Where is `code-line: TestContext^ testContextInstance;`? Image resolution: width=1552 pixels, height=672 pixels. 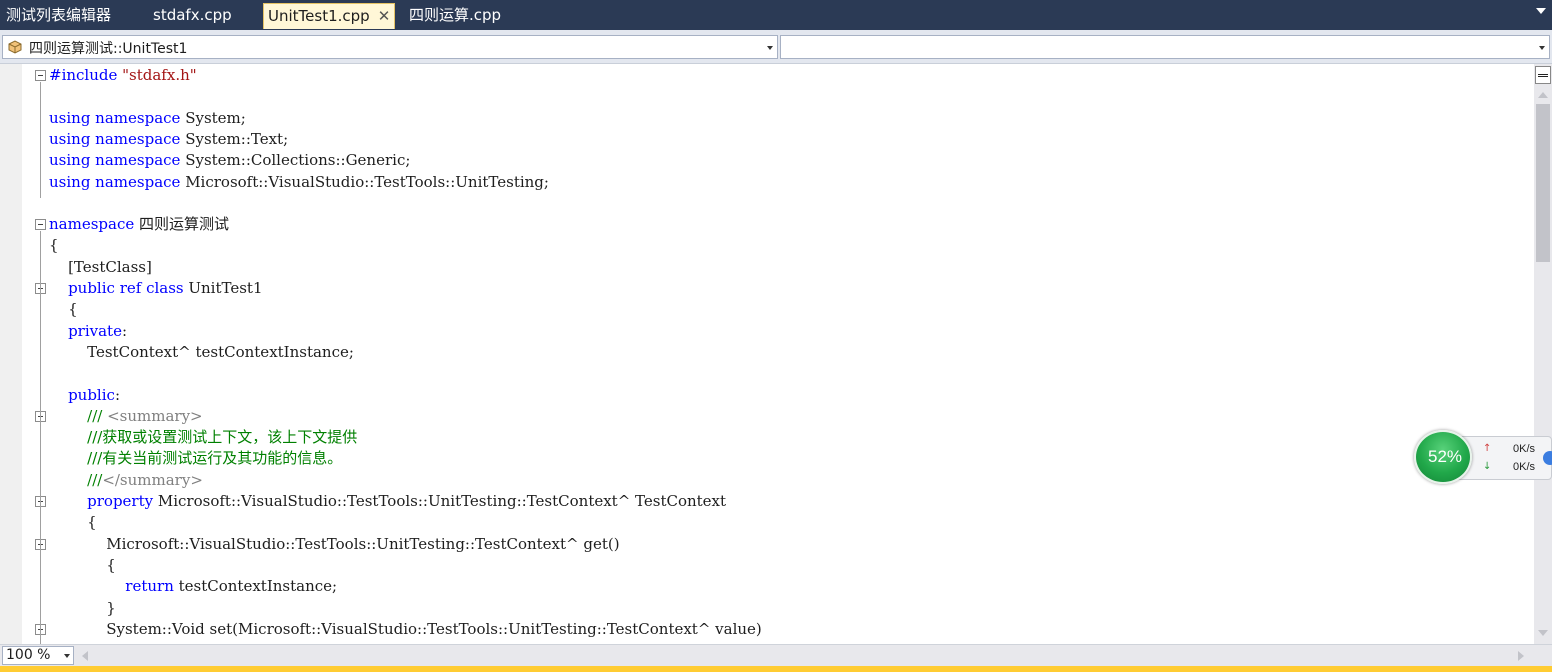
code-line: TestContext^ testContextInstance; is located at coordinates (201, 352).